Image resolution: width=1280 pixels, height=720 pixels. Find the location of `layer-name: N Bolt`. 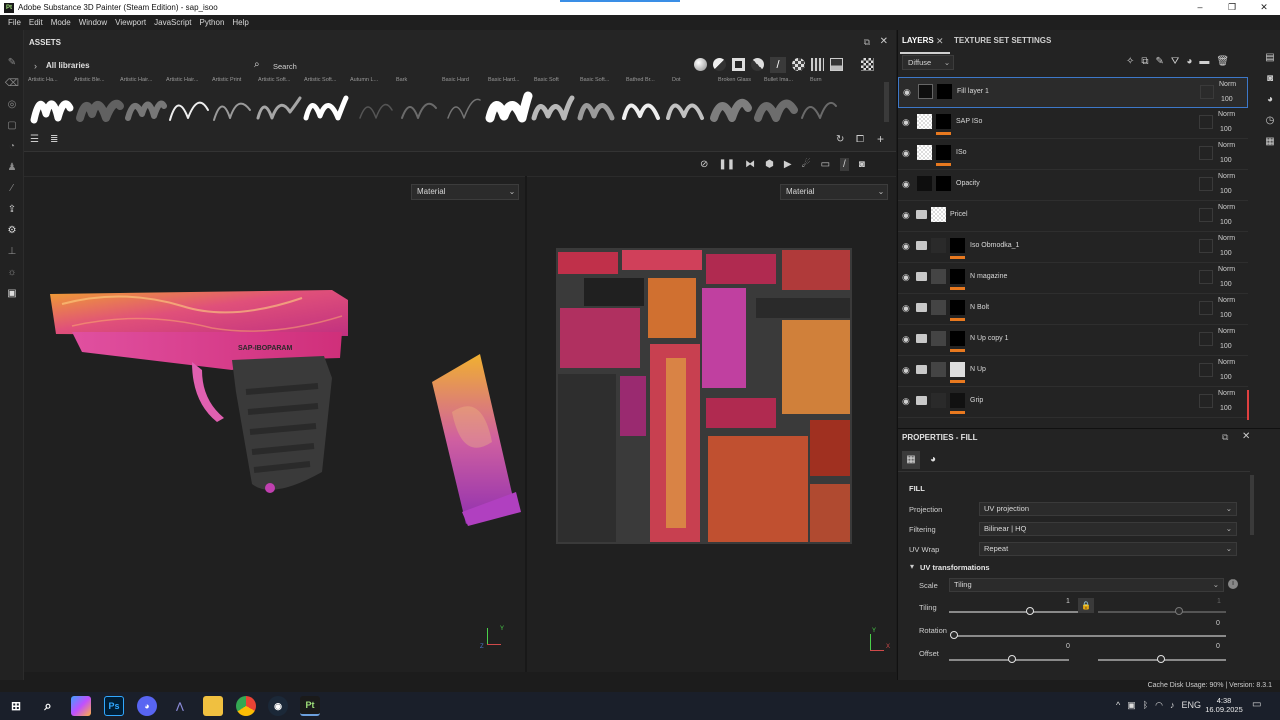

layer-name: N Bolt is located at coordinates (979, 307).